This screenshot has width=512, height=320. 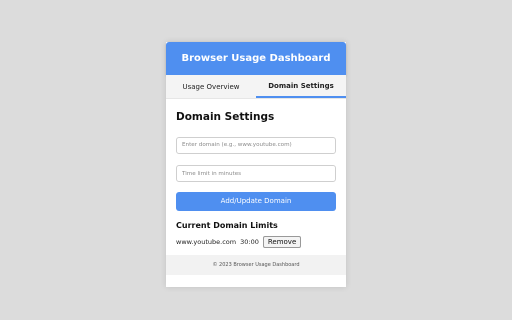 What do you see at coordinates (227, 225) in the screenshot?
I see `current-limits-title: Current Domain Limits` at bounding box center [227, 225].